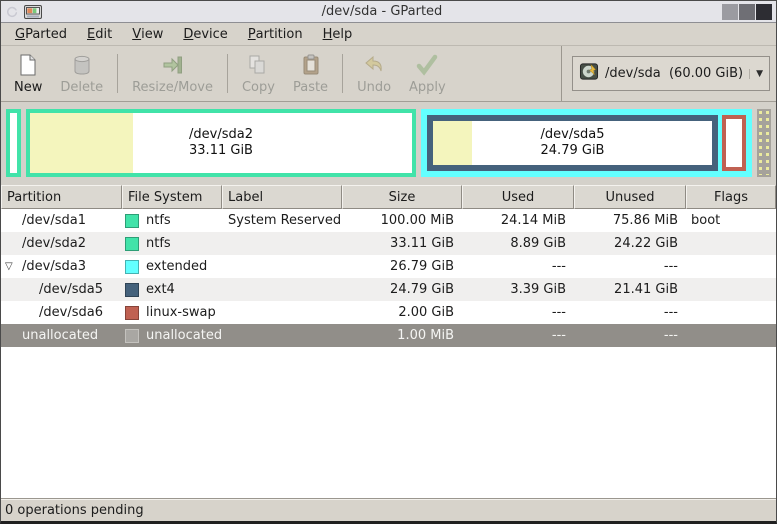  Describe the element at coordinates (731, 197) in the screenshot. I see `column-header-flags: Flags` at that location.